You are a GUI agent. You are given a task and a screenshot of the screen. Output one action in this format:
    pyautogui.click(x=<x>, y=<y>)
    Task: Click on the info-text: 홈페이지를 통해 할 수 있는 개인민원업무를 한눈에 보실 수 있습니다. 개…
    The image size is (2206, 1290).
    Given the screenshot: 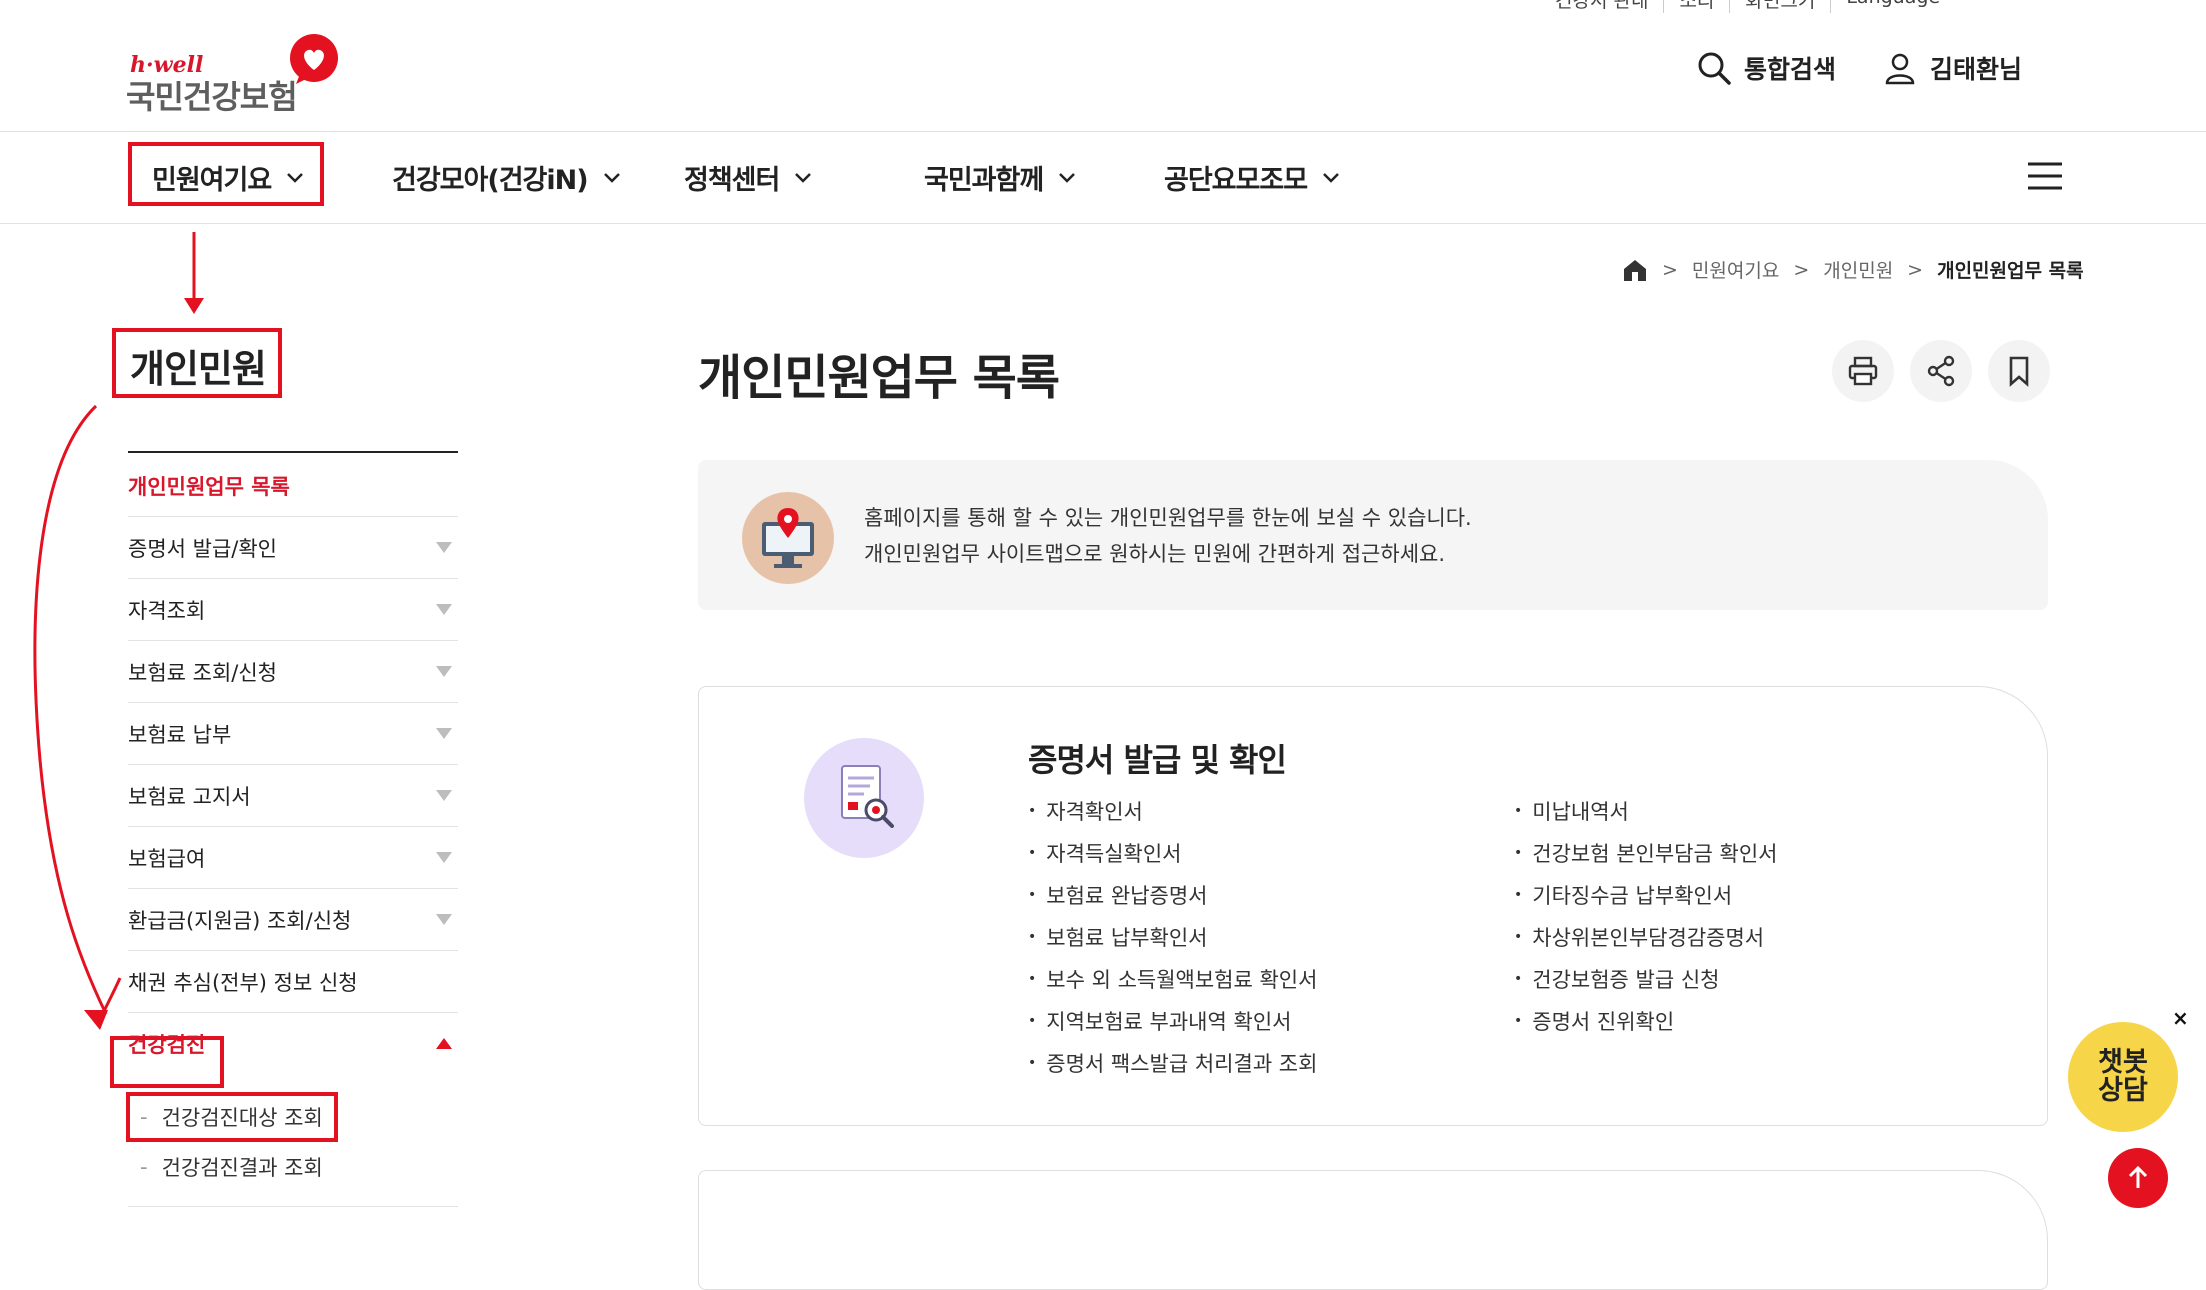 What is the action you would take?
    pyautogui.click(x=1168, y=536)
    